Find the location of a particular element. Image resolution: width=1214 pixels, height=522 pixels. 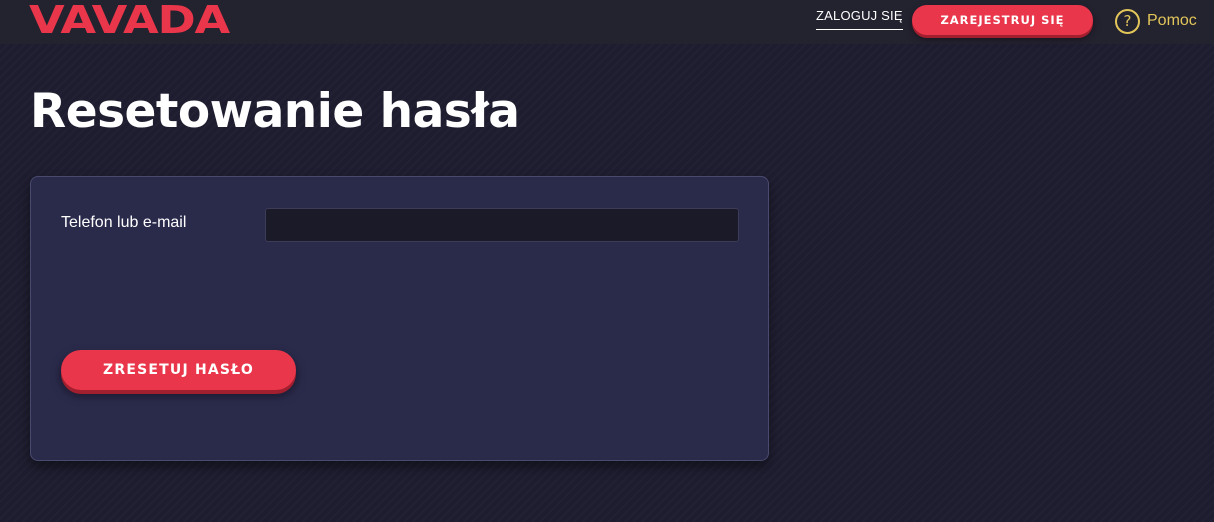

vavada-logo: VAVADA is located at coordinates (129, 20).